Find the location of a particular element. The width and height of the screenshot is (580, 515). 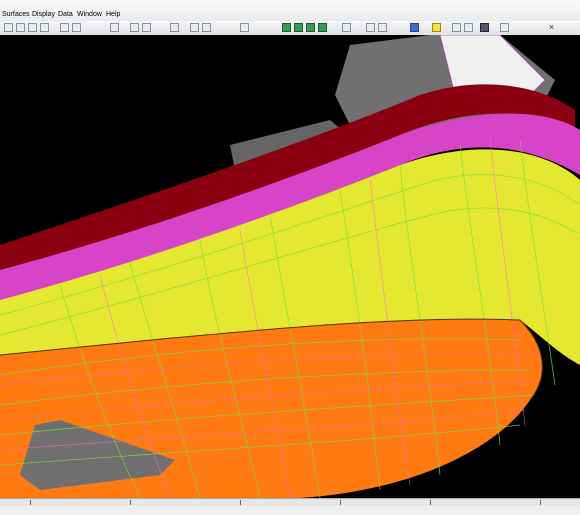

shade-icon is located at coordinates (174, 27).